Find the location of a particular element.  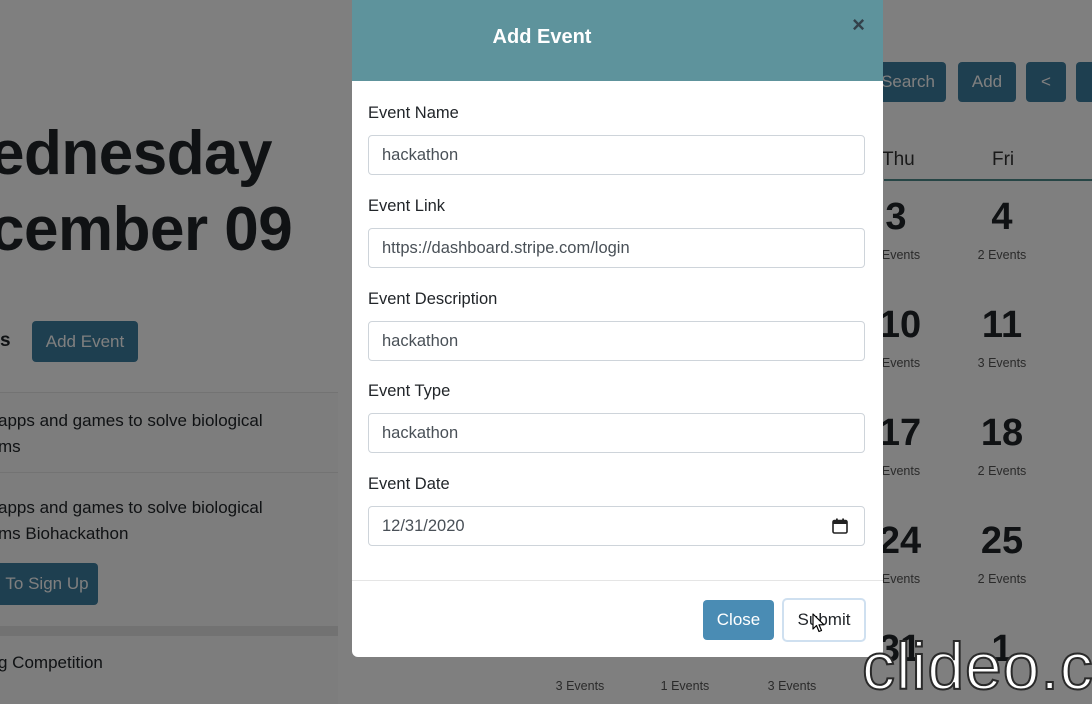

event-link-input is located at coordinates (616, 248).